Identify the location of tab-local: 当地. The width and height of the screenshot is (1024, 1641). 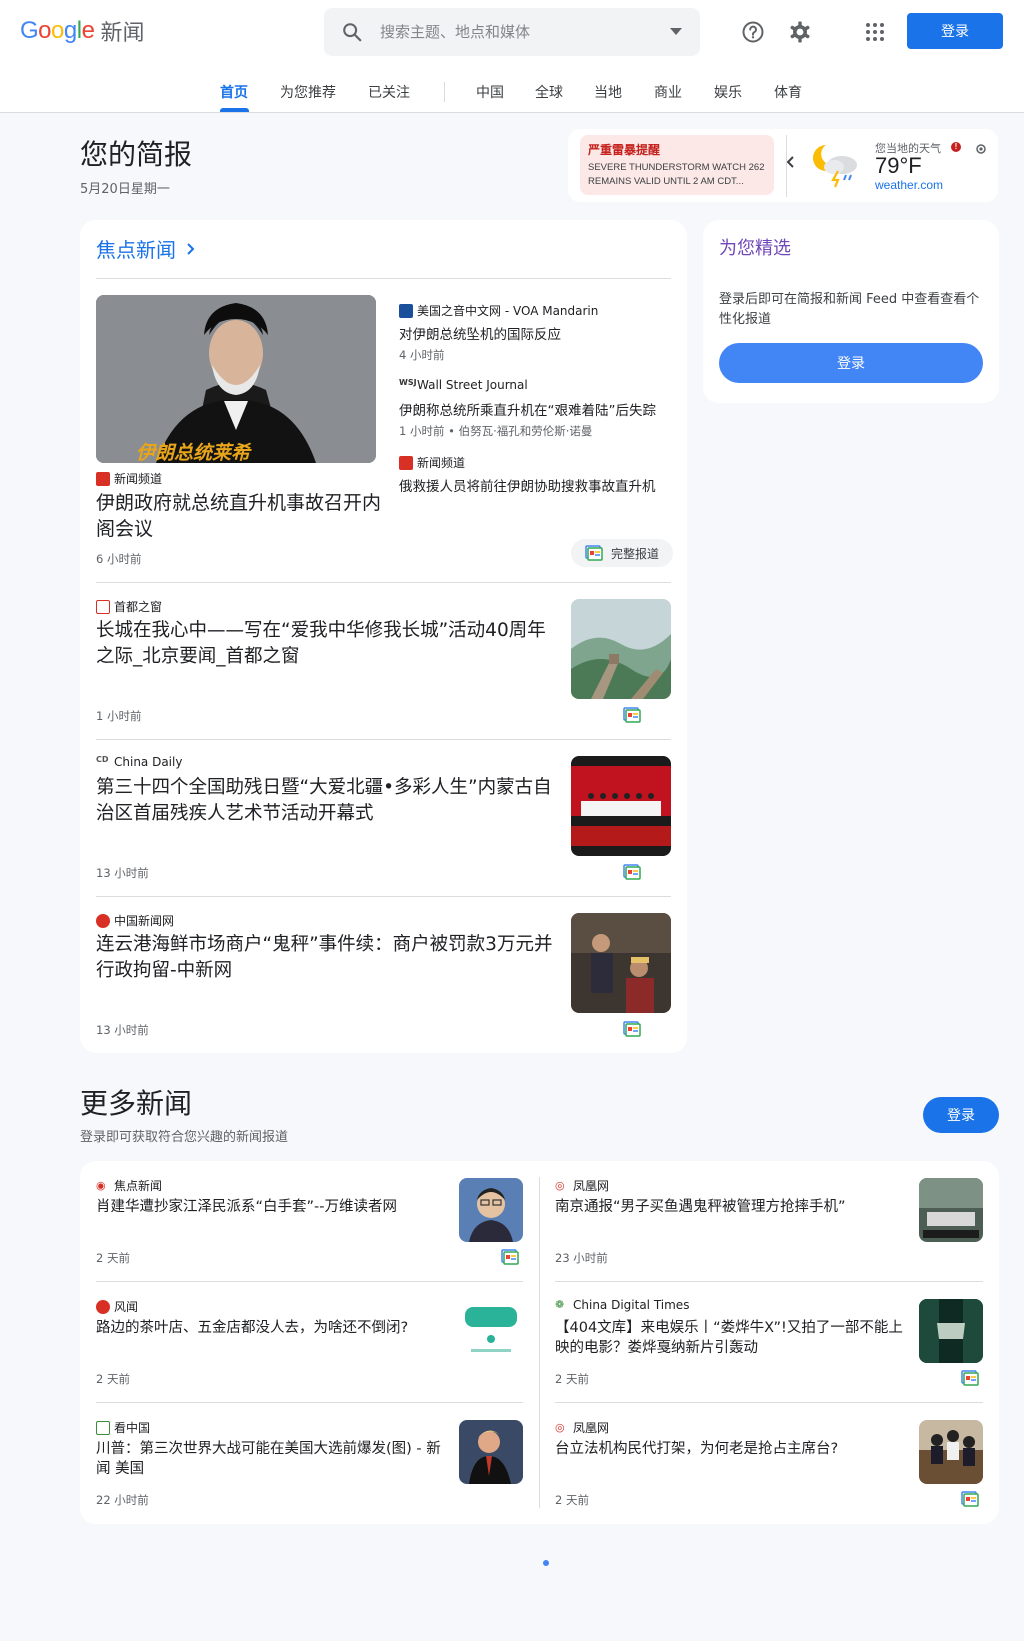
(608, 92).